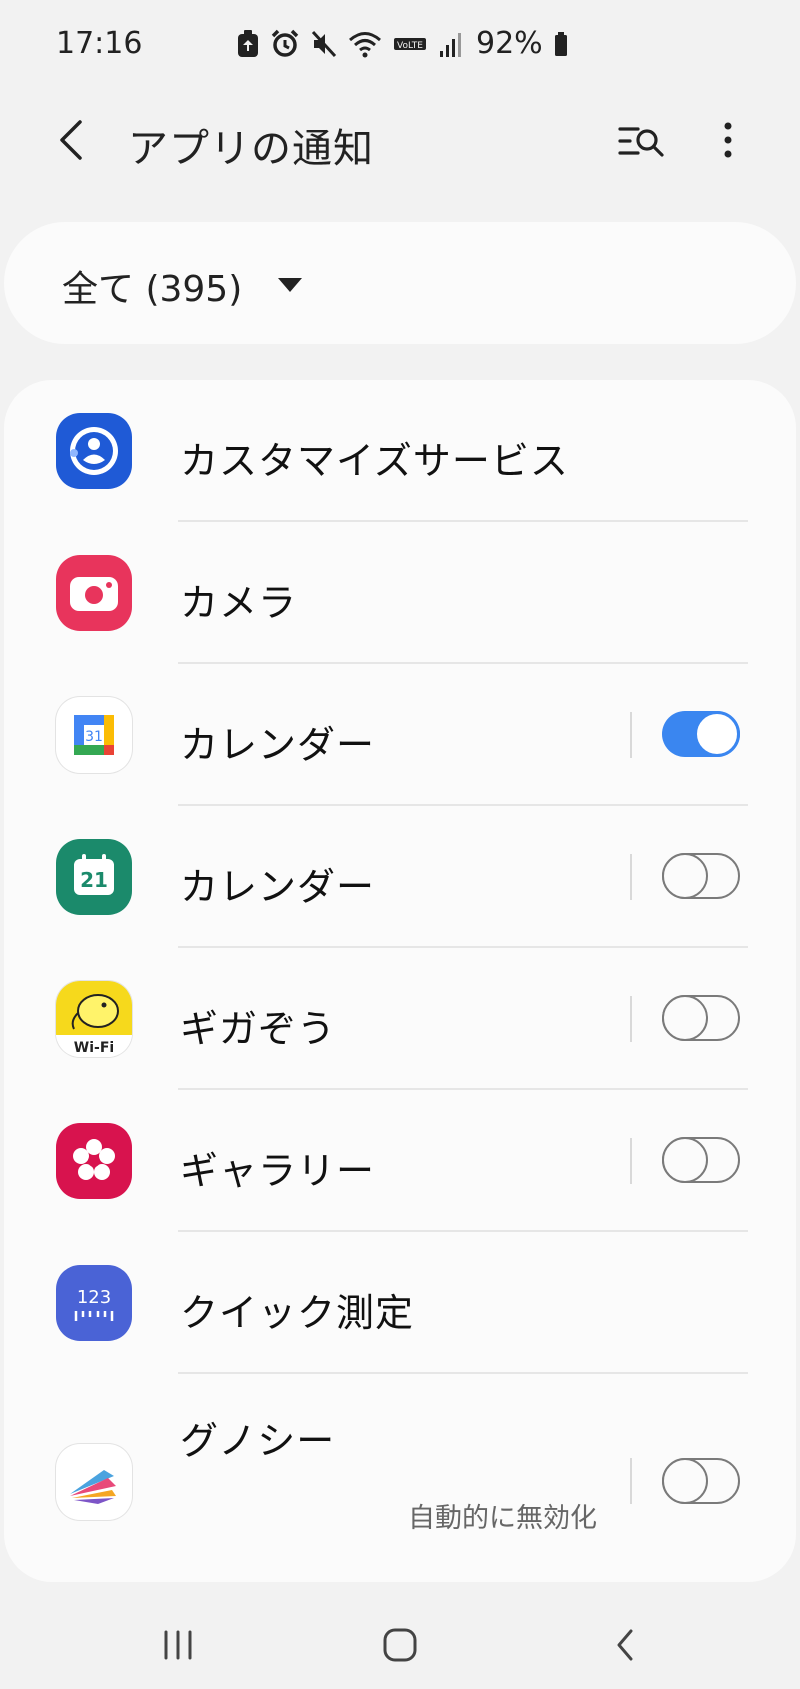 The height and width of the screenshot is (1689, 800). I want to click on quick-measure-icon: 123, so click(94, 1303).